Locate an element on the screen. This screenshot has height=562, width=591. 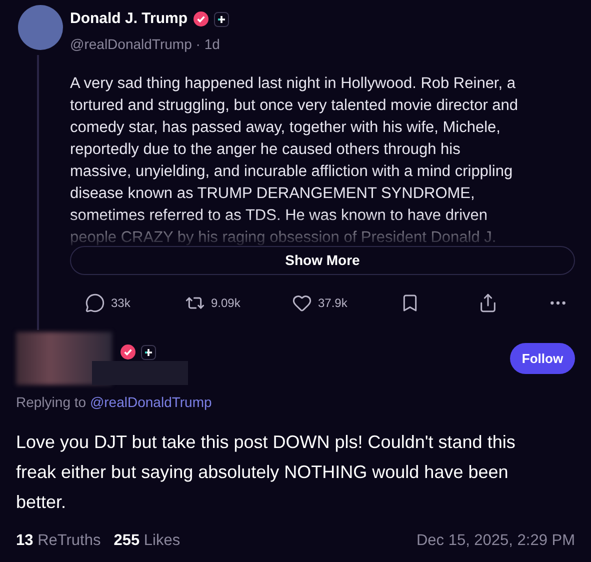
handle-link: @realDonaldTrump is located at coordinates (151, 402).